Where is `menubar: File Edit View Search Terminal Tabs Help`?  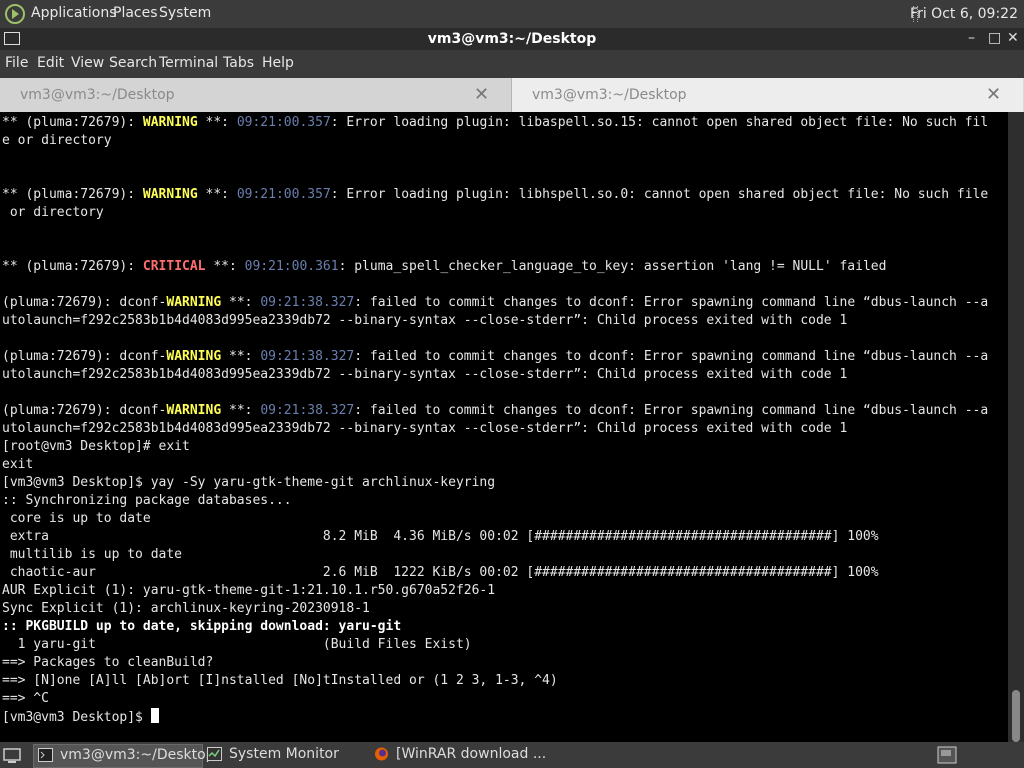 menubar: File Edit View Search Terminal Tabs Help is located at coordinates (512, 64).